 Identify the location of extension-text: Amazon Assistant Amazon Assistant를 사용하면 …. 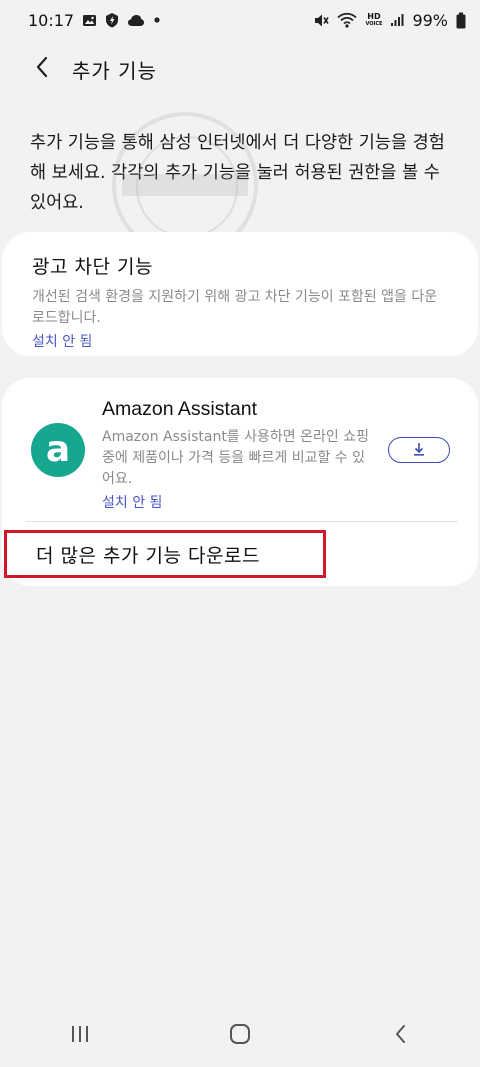
(237, 455).